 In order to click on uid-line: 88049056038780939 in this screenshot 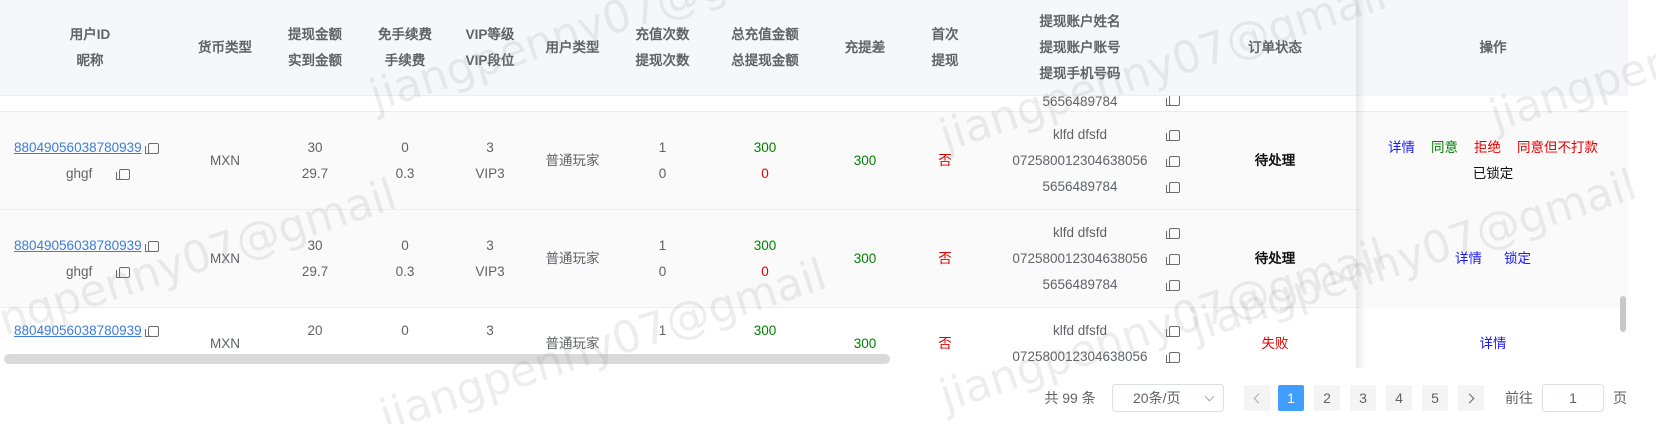, I will do `click(86, 331)`.